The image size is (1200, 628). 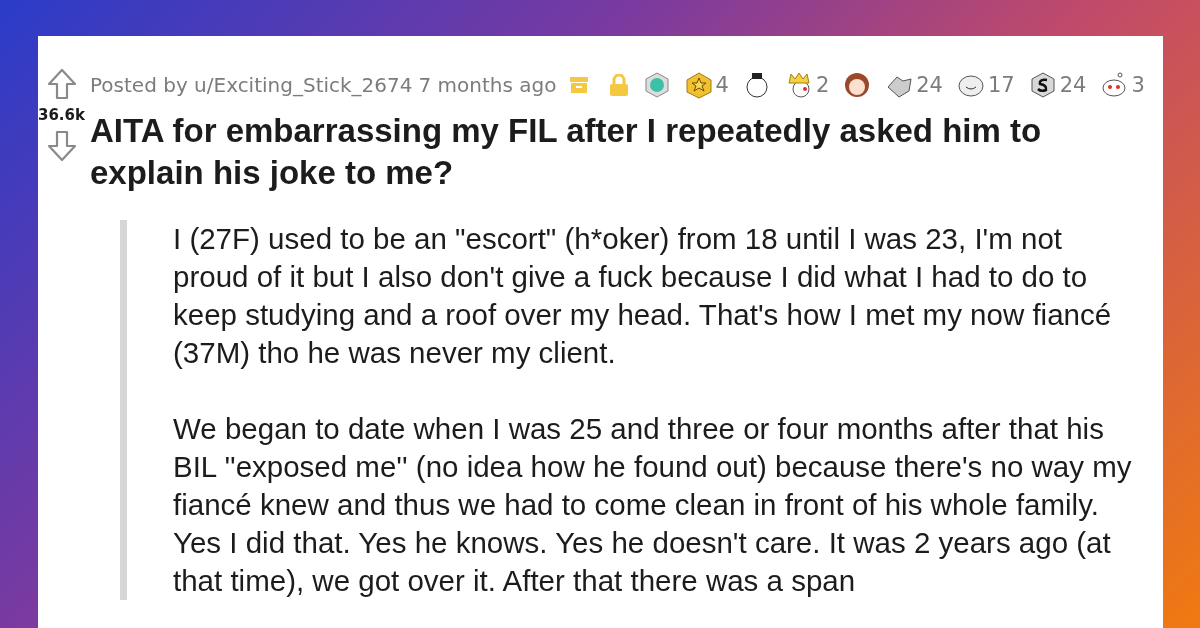 I want to click on award-count: 17, so click(x=1001, y=85).